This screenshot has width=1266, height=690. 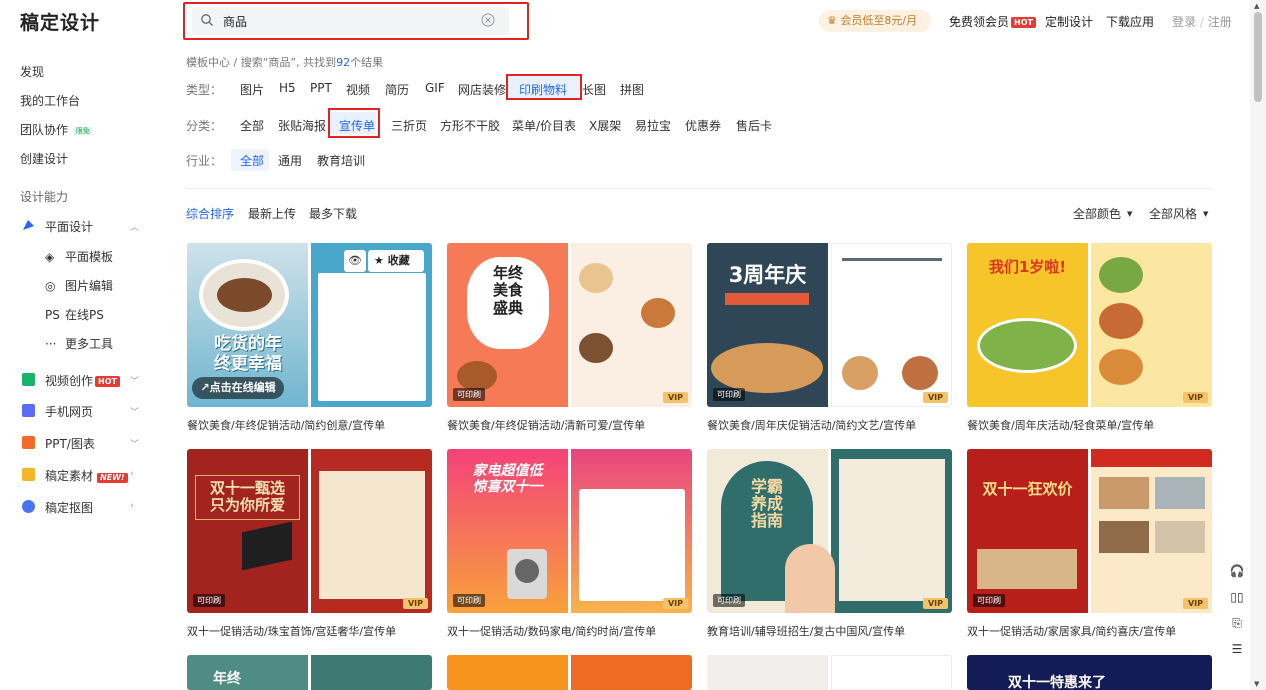 I want to click on sidebar-sub-online-ps: PS 在线PS, so click(x=74, y=314).